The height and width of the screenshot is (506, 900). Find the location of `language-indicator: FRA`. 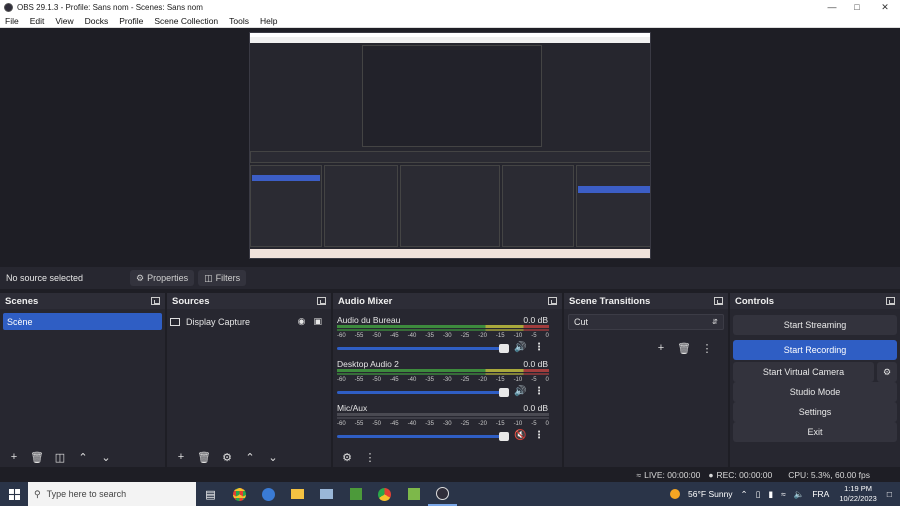

language-indicator: FRA is located at coordinates (820, 494).